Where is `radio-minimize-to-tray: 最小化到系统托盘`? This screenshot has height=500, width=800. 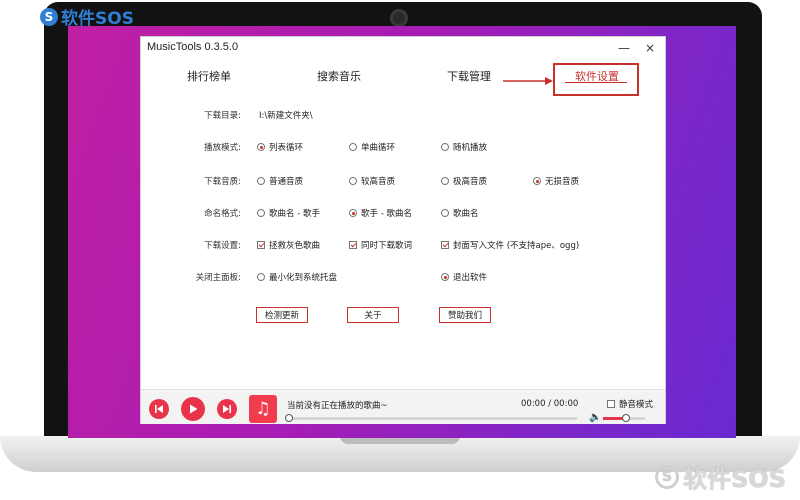
radio-minimize-to-tray: 最小化到系统托盘 is located at coordinates (297, 277).